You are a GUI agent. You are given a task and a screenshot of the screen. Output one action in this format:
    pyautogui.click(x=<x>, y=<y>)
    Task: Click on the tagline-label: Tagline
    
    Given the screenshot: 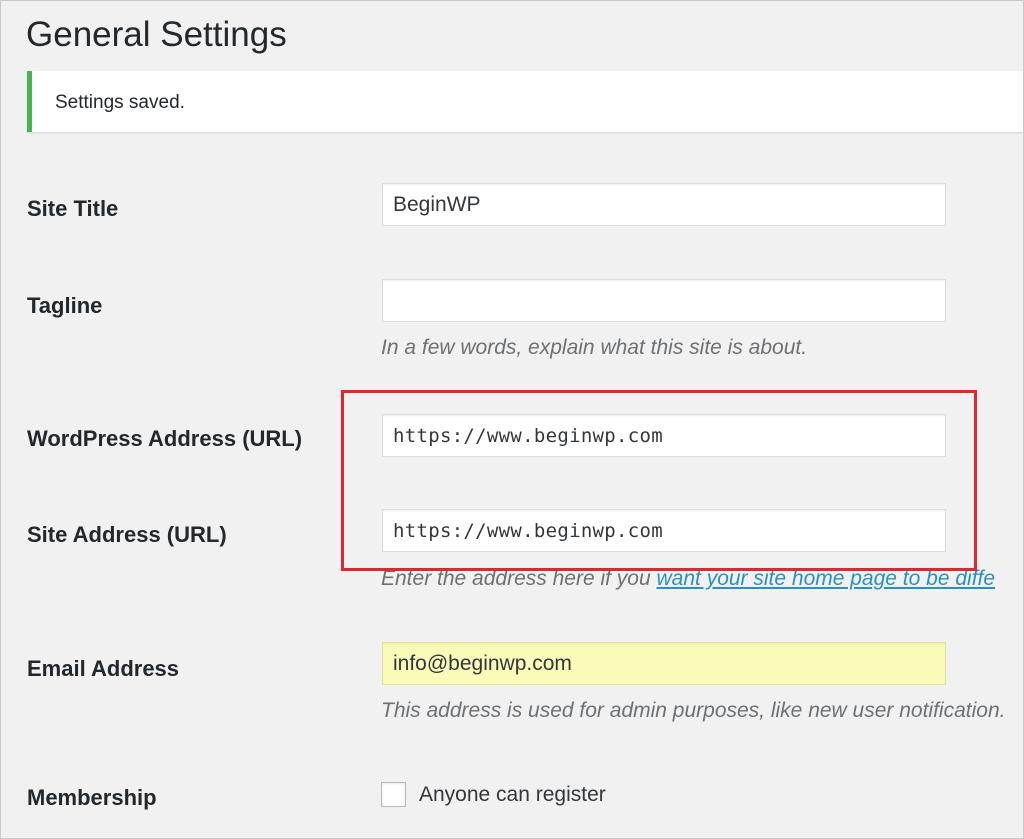 What is the action you would take?
    pyautogui.click(x=65, y=305)
    